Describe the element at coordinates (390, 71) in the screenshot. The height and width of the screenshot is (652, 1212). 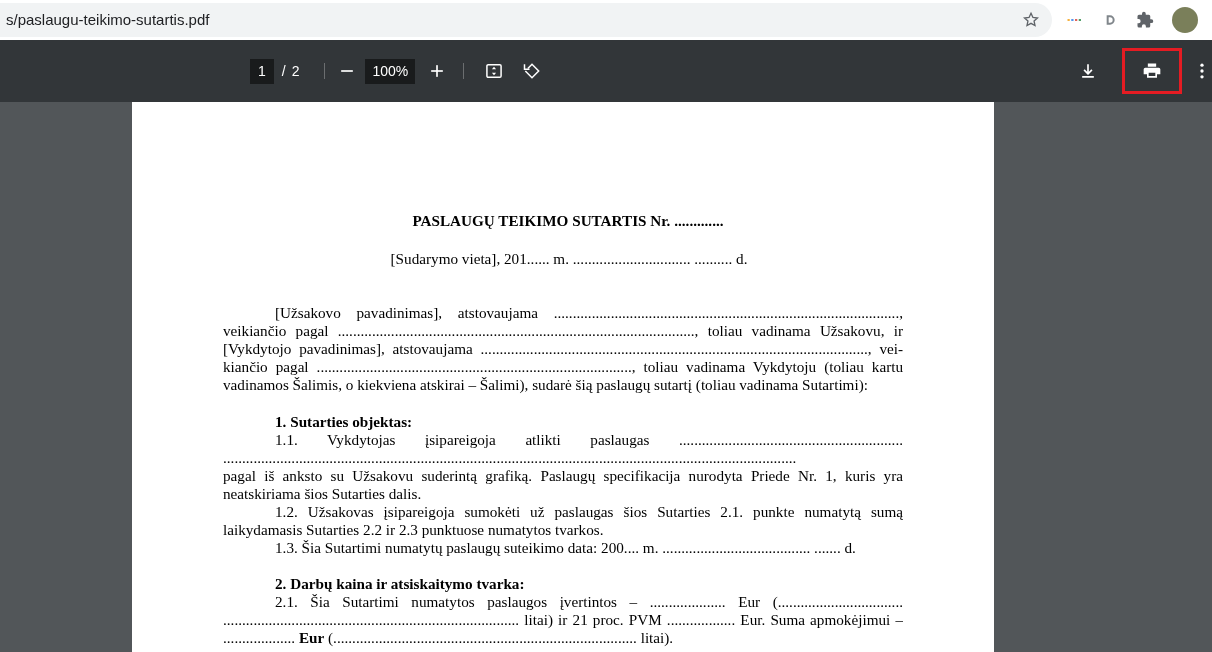
I see `zoom-field: 100%` at that location.